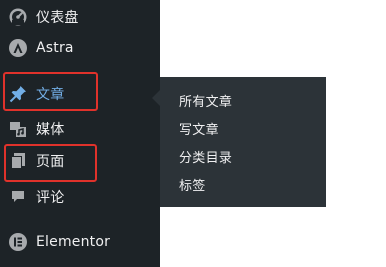 This screenshot has width=386, height=267. What do you see at coordinates (192, 184) in the screenshot?
I see `submenu-item-tags: 标签` at bounding box center [192, 184].